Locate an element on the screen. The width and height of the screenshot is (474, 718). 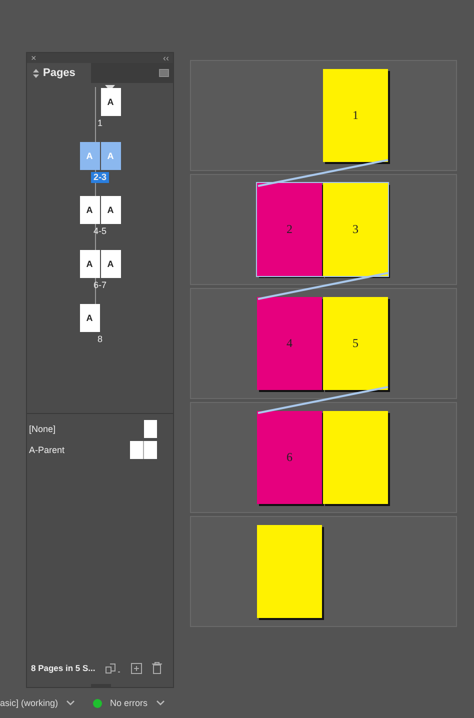
trash-icon is located at coordinates (157, 668).